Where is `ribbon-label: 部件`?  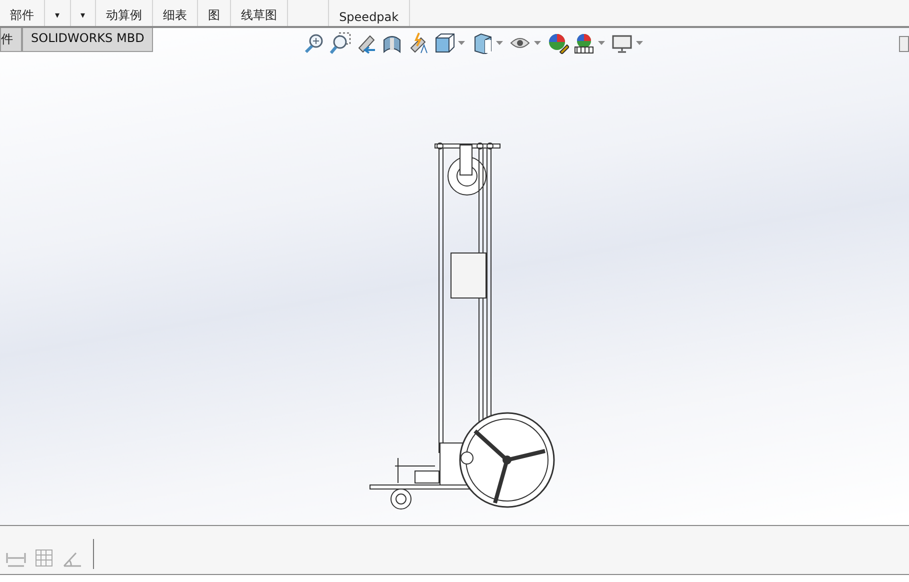 ribbon-label: 部件 is located at coordinates (22, 15).